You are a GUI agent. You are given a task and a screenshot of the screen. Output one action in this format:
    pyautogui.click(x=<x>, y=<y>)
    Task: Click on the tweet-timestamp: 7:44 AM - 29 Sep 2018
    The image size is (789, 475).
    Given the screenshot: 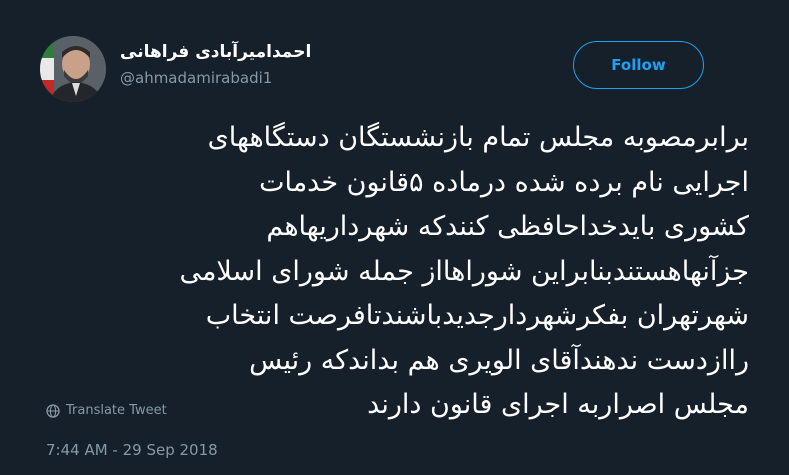 What is the action you would take?
    pyautogui.click(x=132, y=450)
    